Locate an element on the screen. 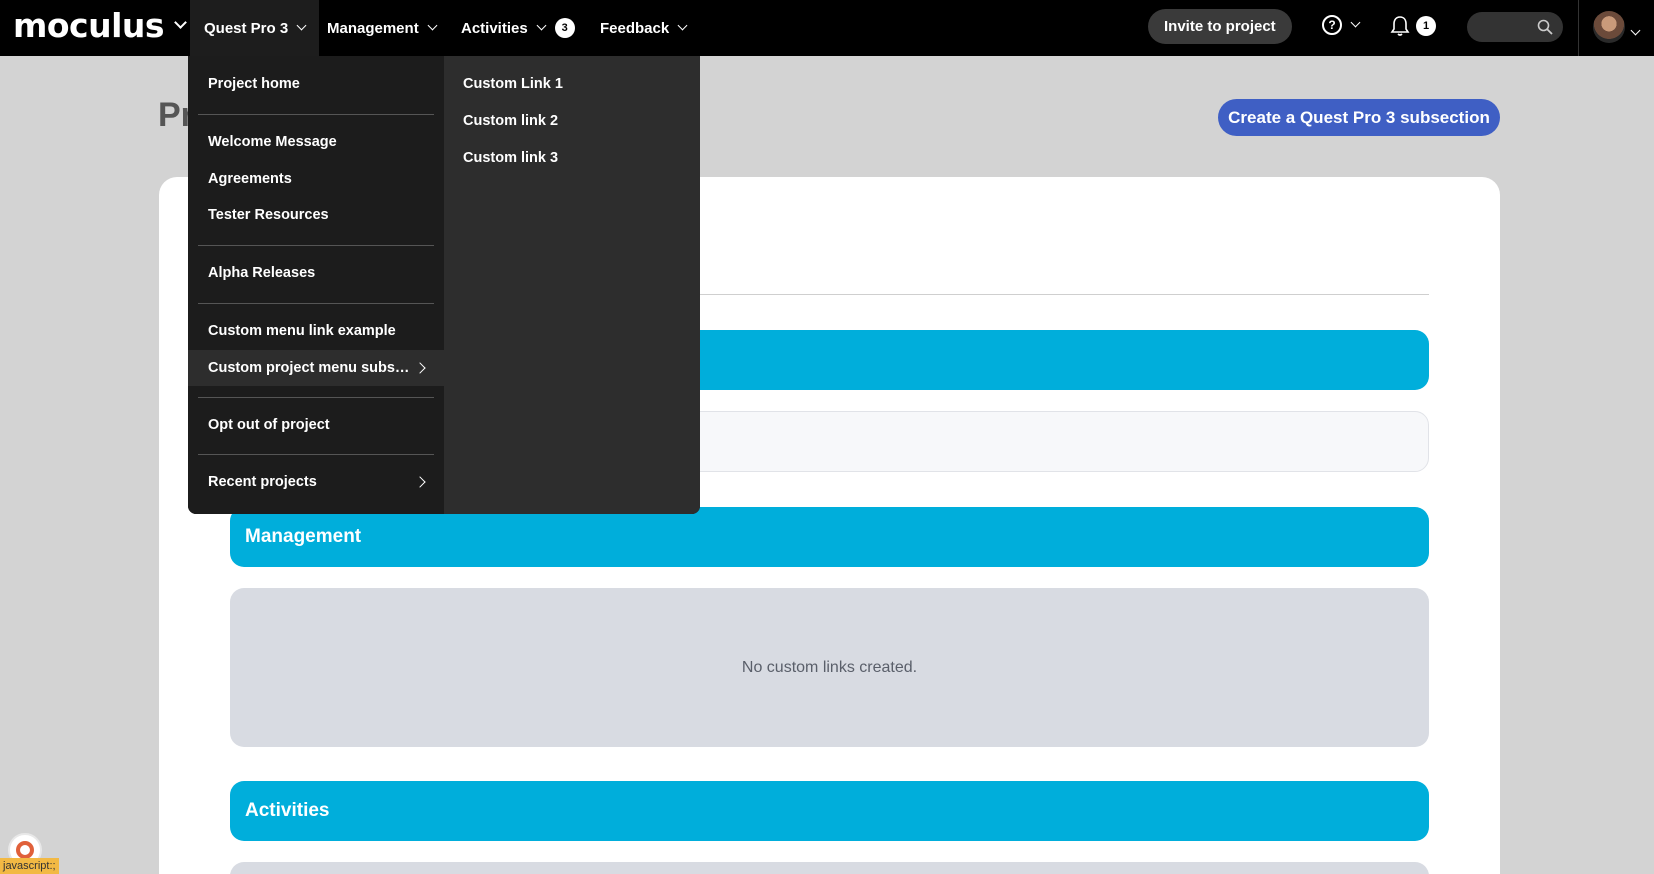  submenu-item-custom-link-3: Custom link 3 is located at coordinates (510, 158).